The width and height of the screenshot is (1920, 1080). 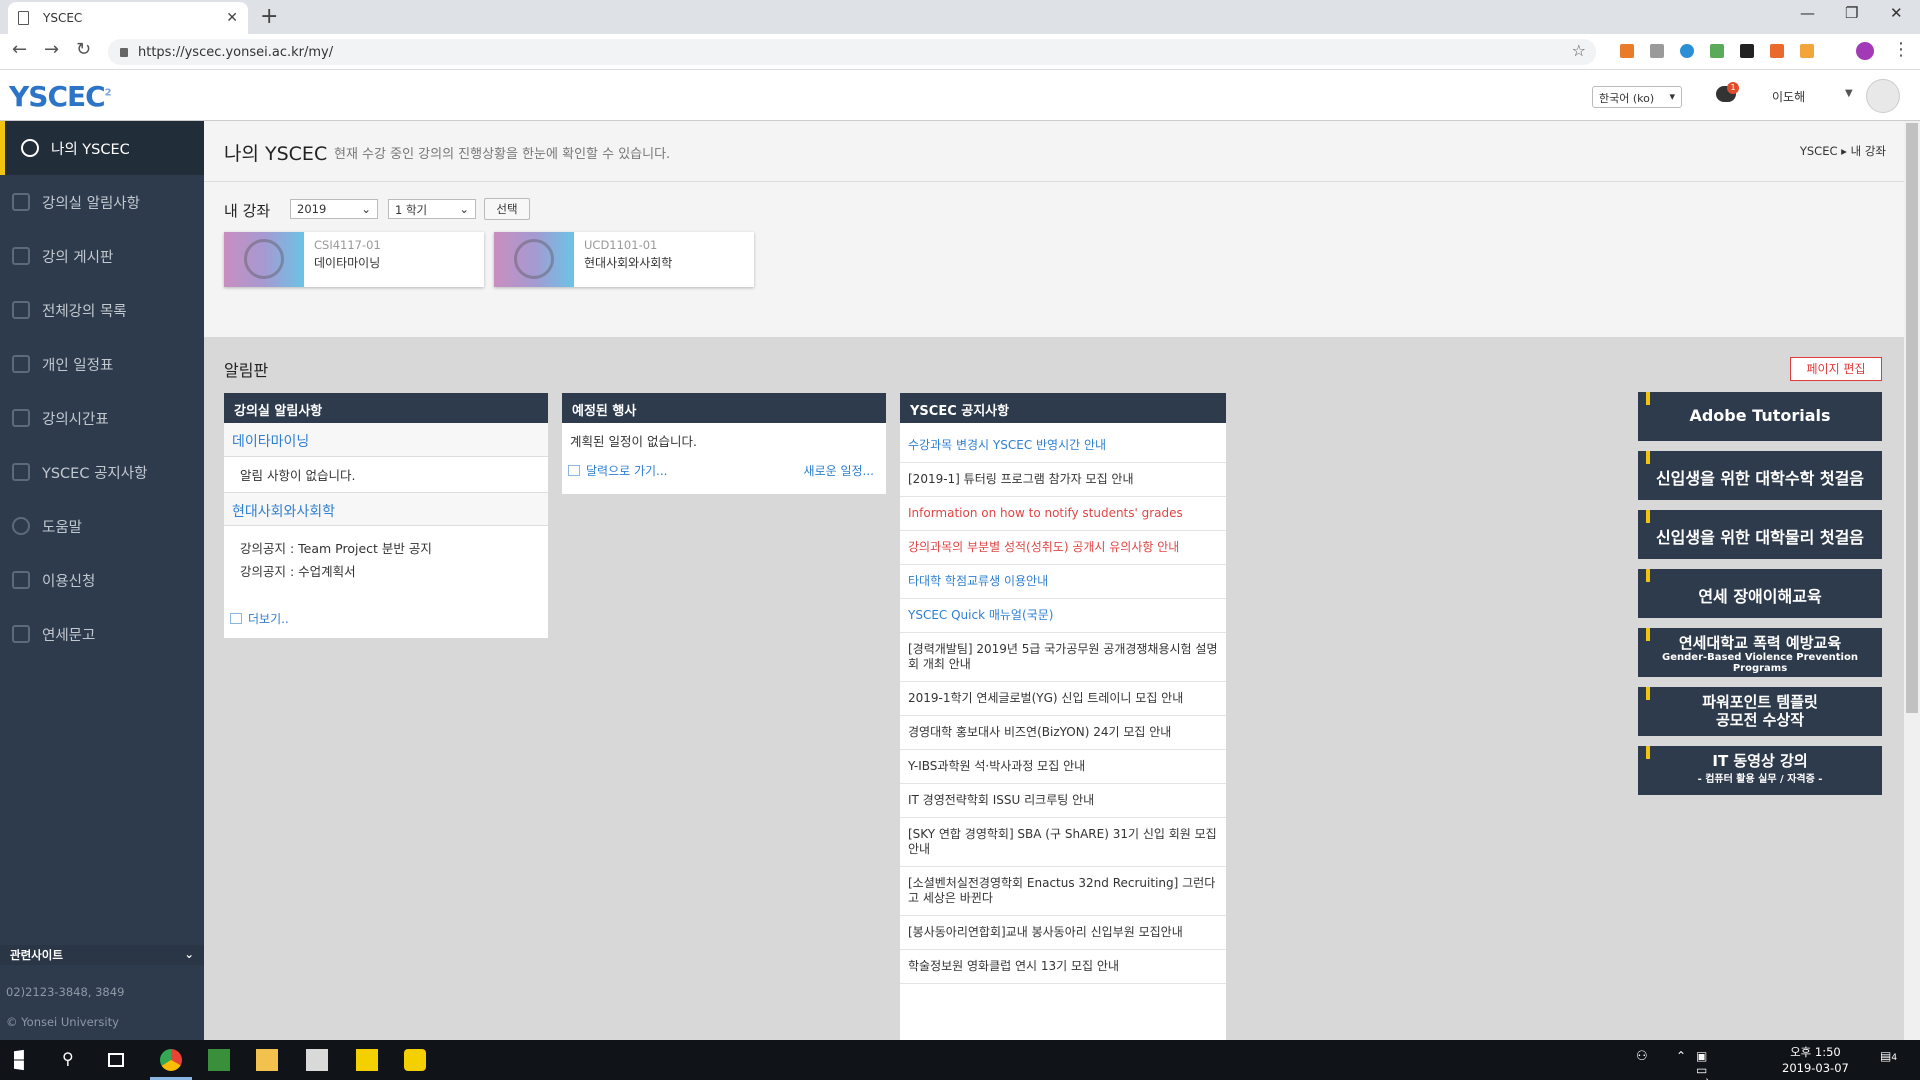 What do you see at coordinates (1063, 582) in the screenshot?
I see `notice-item: 타대학 학점교류생 이용안내` at bounding box center [1063, 582].